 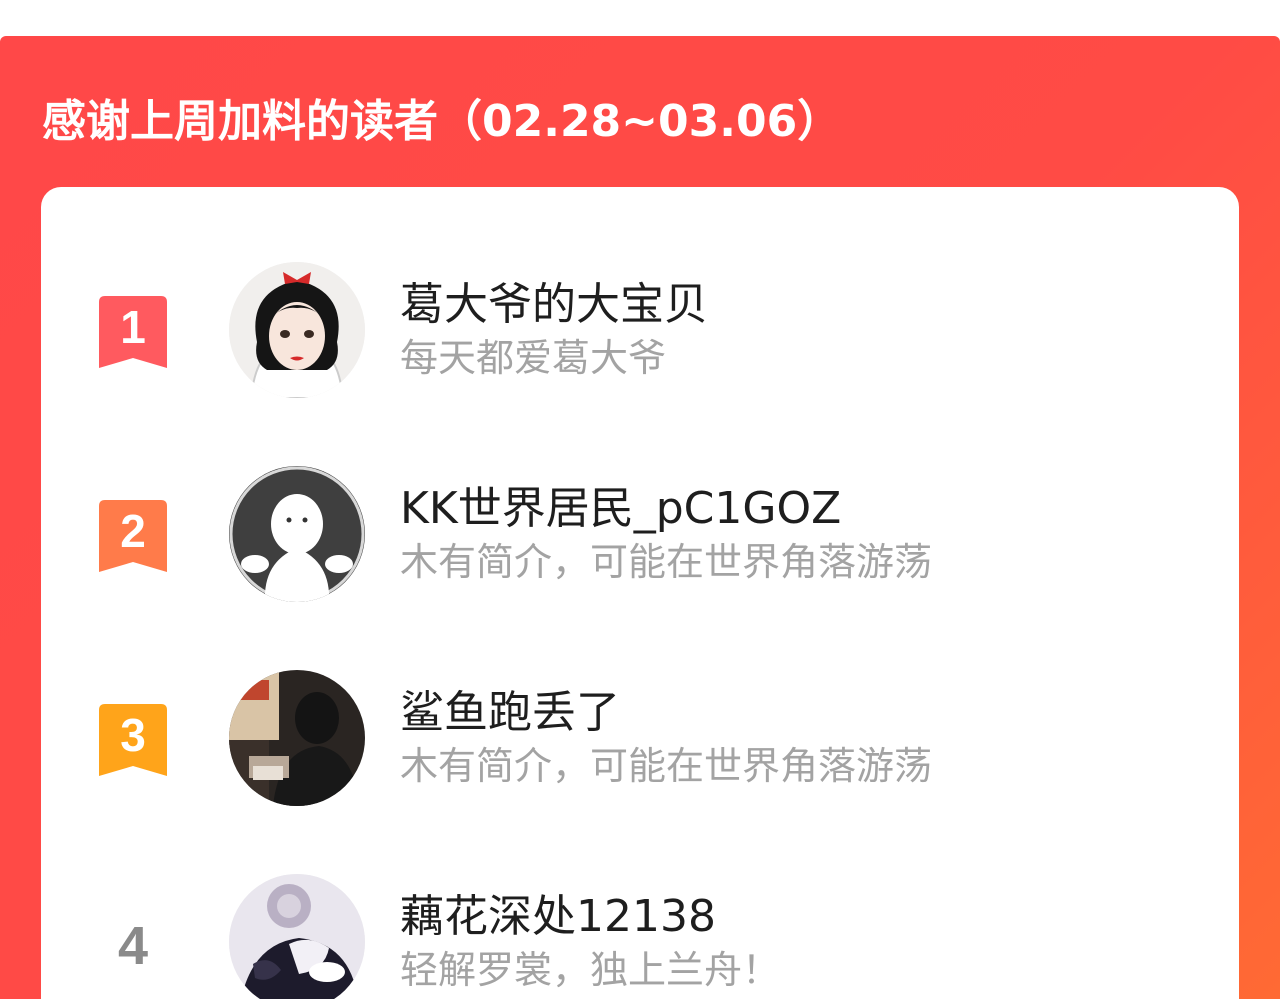 I want to click on panel-title: 感谢上周加料的读者（02.28~03.06）, so click(x=442, y=121).